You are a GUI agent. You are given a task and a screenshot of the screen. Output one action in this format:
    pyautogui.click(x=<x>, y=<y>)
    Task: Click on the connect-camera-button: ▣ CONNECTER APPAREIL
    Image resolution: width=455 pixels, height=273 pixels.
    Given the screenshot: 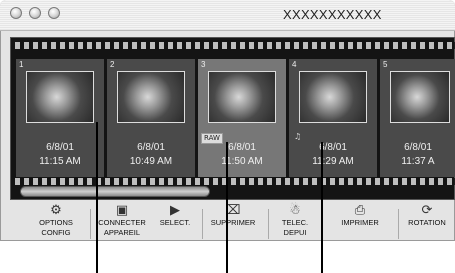 What is the action you would take?
    pyautogui.click(x=122, y=222)
    